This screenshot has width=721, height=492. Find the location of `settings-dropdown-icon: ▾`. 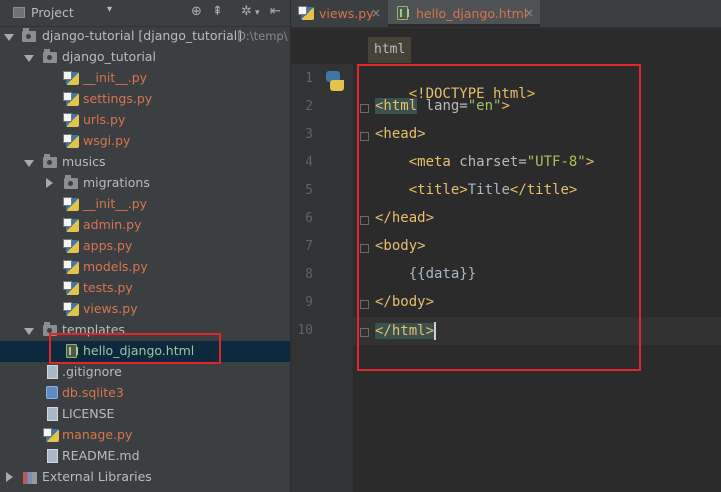

settings-dropdown-icon: ▾ is located at coordinates (257, 13).